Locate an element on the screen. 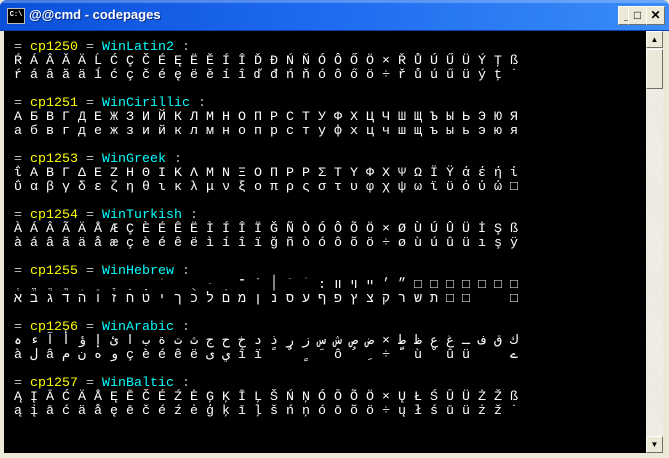  char-cell: Ä is located at coordinates (82, 397).